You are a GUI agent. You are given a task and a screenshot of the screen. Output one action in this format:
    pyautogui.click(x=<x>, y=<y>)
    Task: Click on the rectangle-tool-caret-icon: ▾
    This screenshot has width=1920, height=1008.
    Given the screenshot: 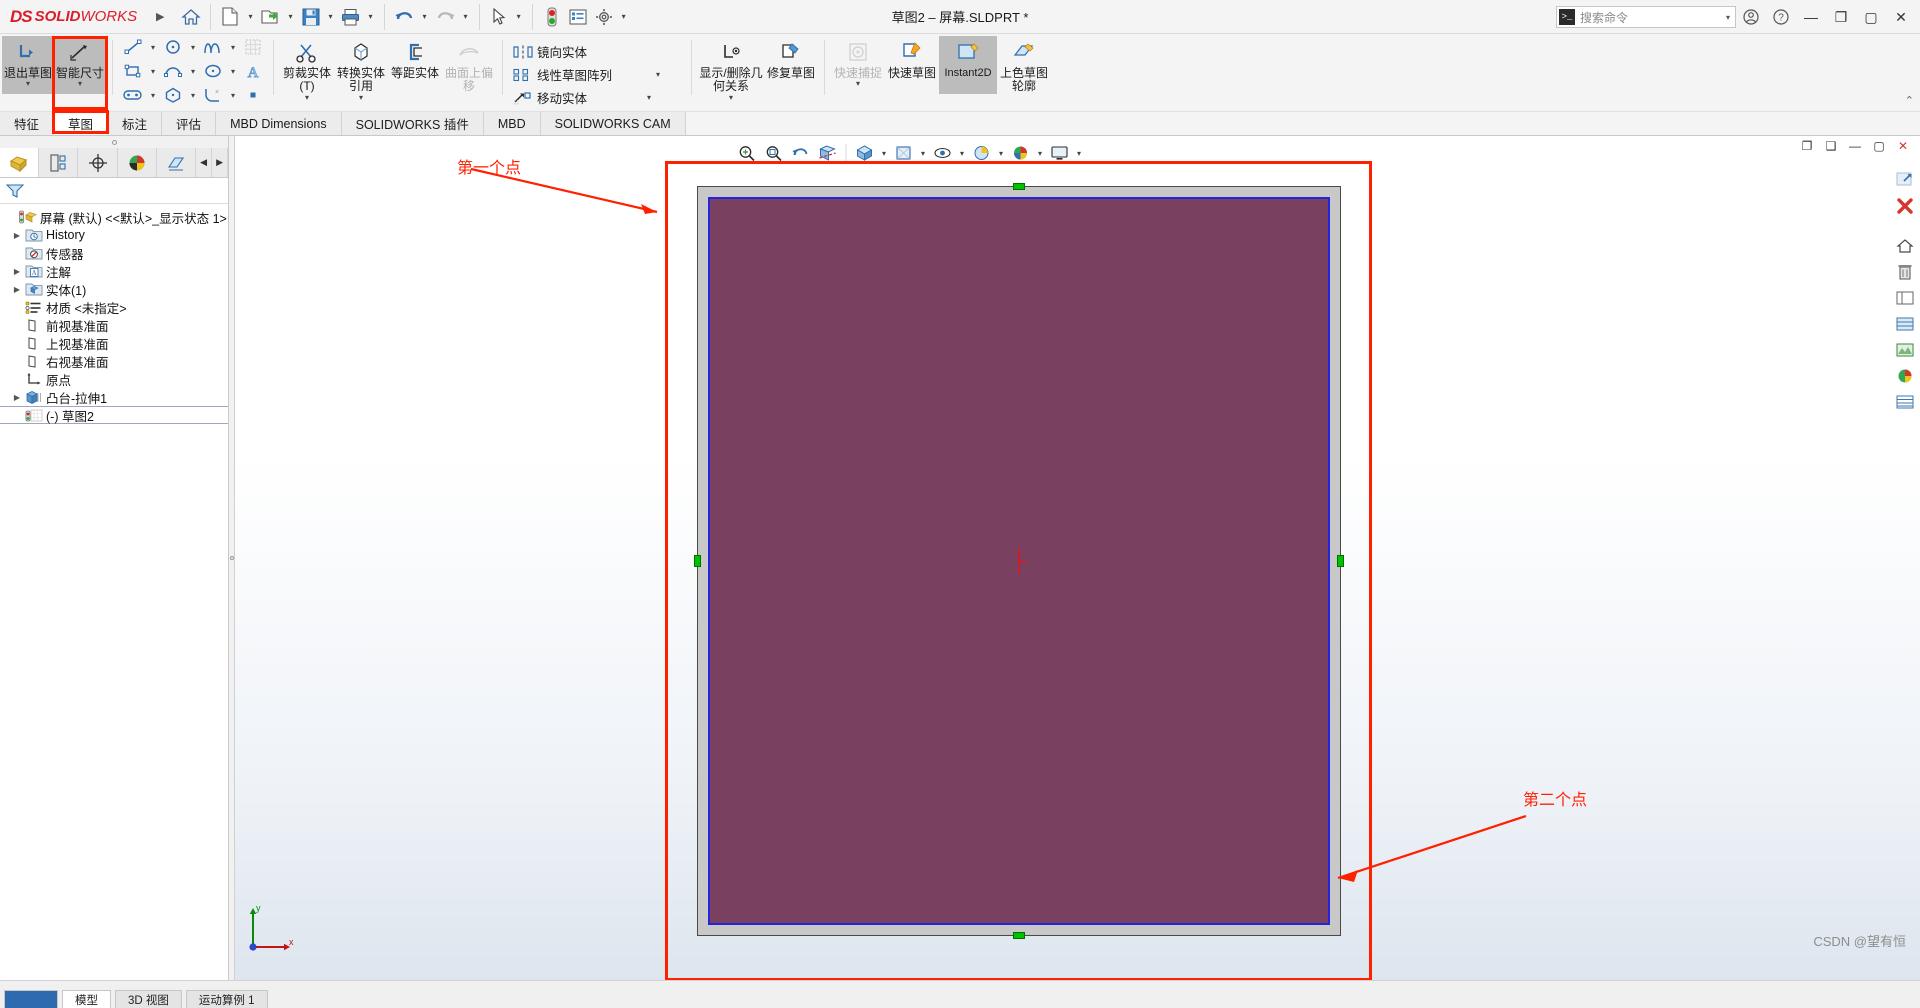 What is the action you would take?
    pyautogui.click(x=153, y=71)
    